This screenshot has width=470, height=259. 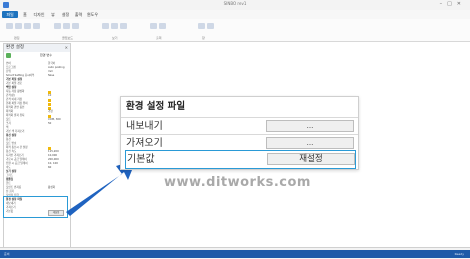 I want to click on status-bar: 준비 Ready, so click(x=235, y=254).